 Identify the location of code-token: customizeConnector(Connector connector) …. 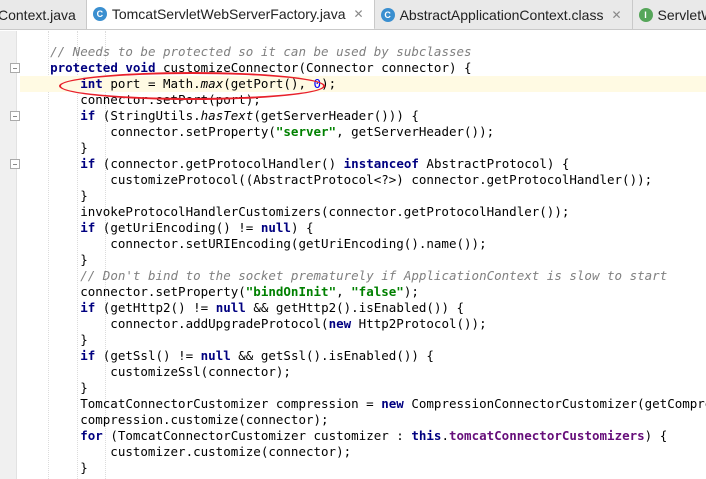
(313, 67).